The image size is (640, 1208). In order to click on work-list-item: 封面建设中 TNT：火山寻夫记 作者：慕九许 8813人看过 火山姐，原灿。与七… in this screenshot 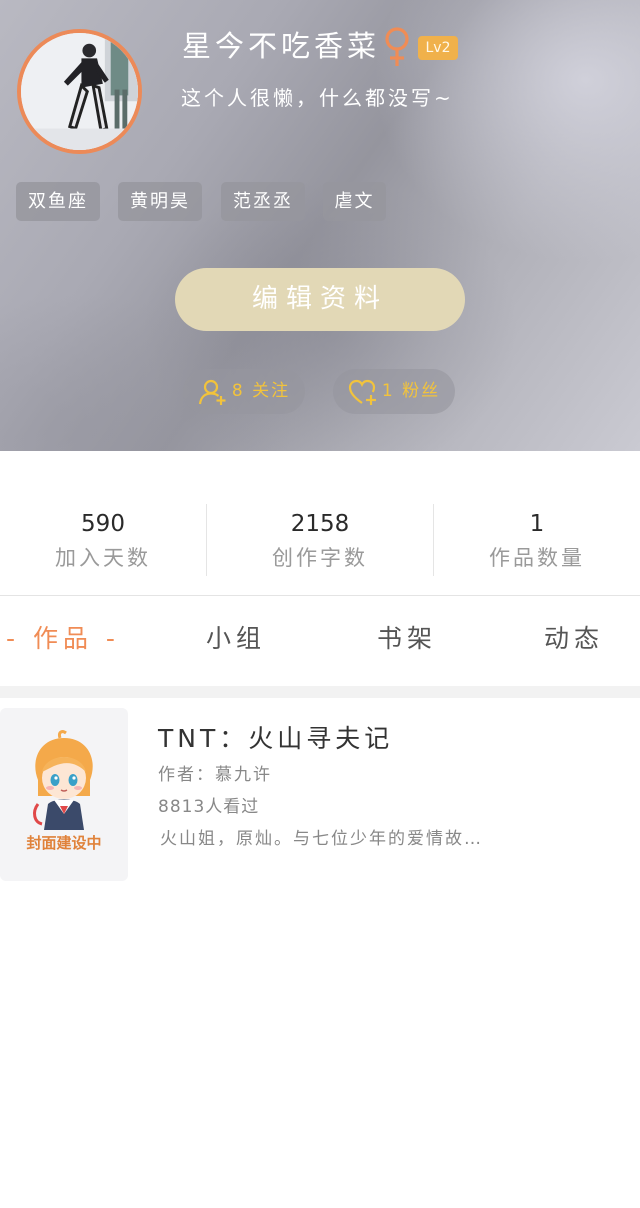, I will do `click(320, 795)`.